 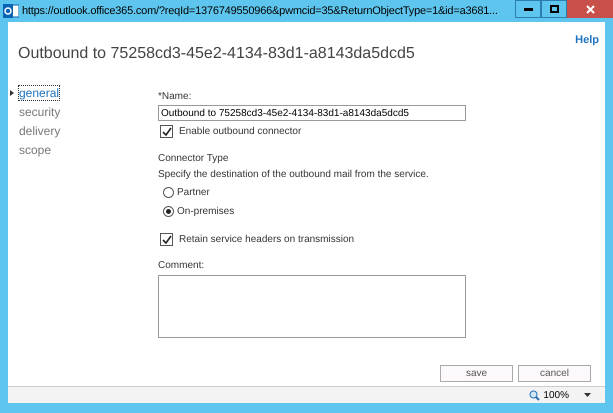 I want to click on maximize-icon, so click(x=554, y=9).